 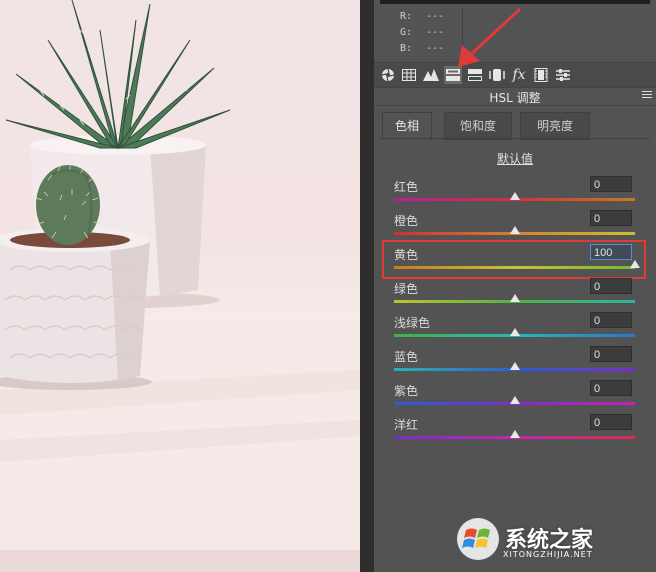 What do you see at coordinates (611, 422) in the screenshot?
I see `value-field-magenta: 0` at bounding box center [611, 422].